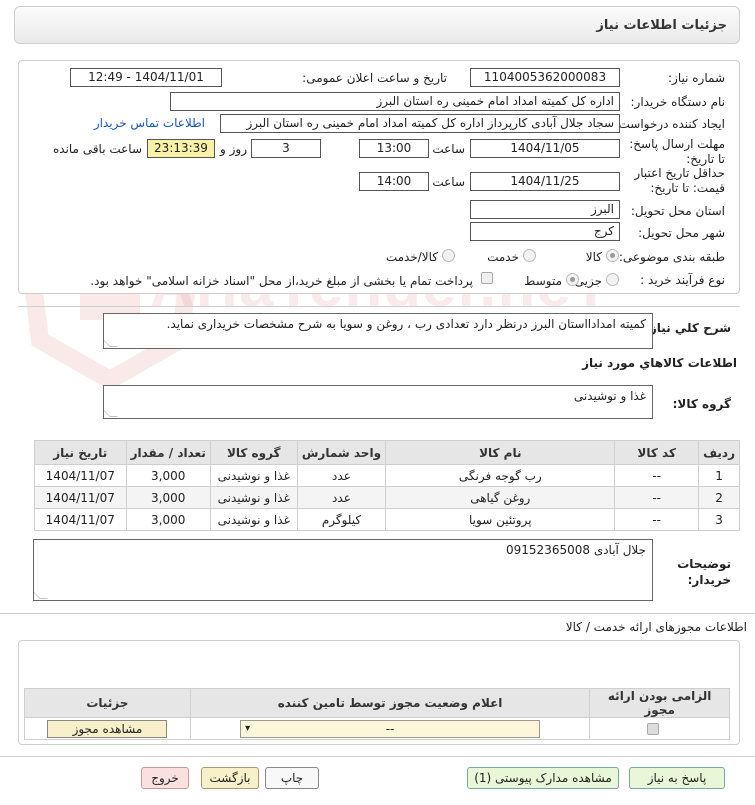 The width and height of the screenshot is (755, 805). I want to click on buyer-notes-label: توضیحات خریدار:, so click(704, 572).